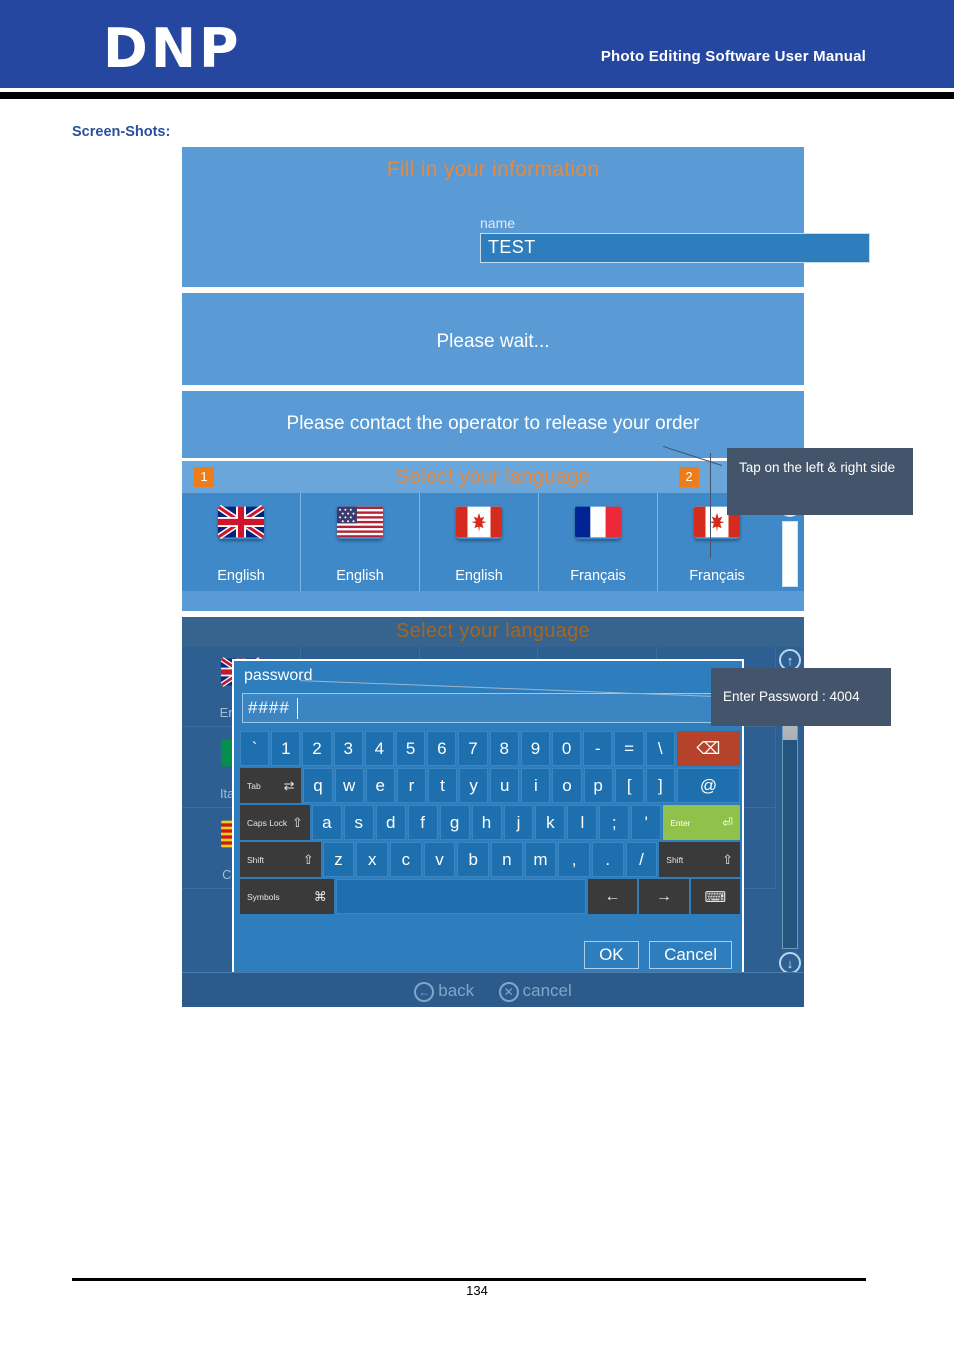  What do you see at coordinates (297, 822) in the screenshot?
I see `caps-lock-icon: ⇧` at bounding box center [297, 822].